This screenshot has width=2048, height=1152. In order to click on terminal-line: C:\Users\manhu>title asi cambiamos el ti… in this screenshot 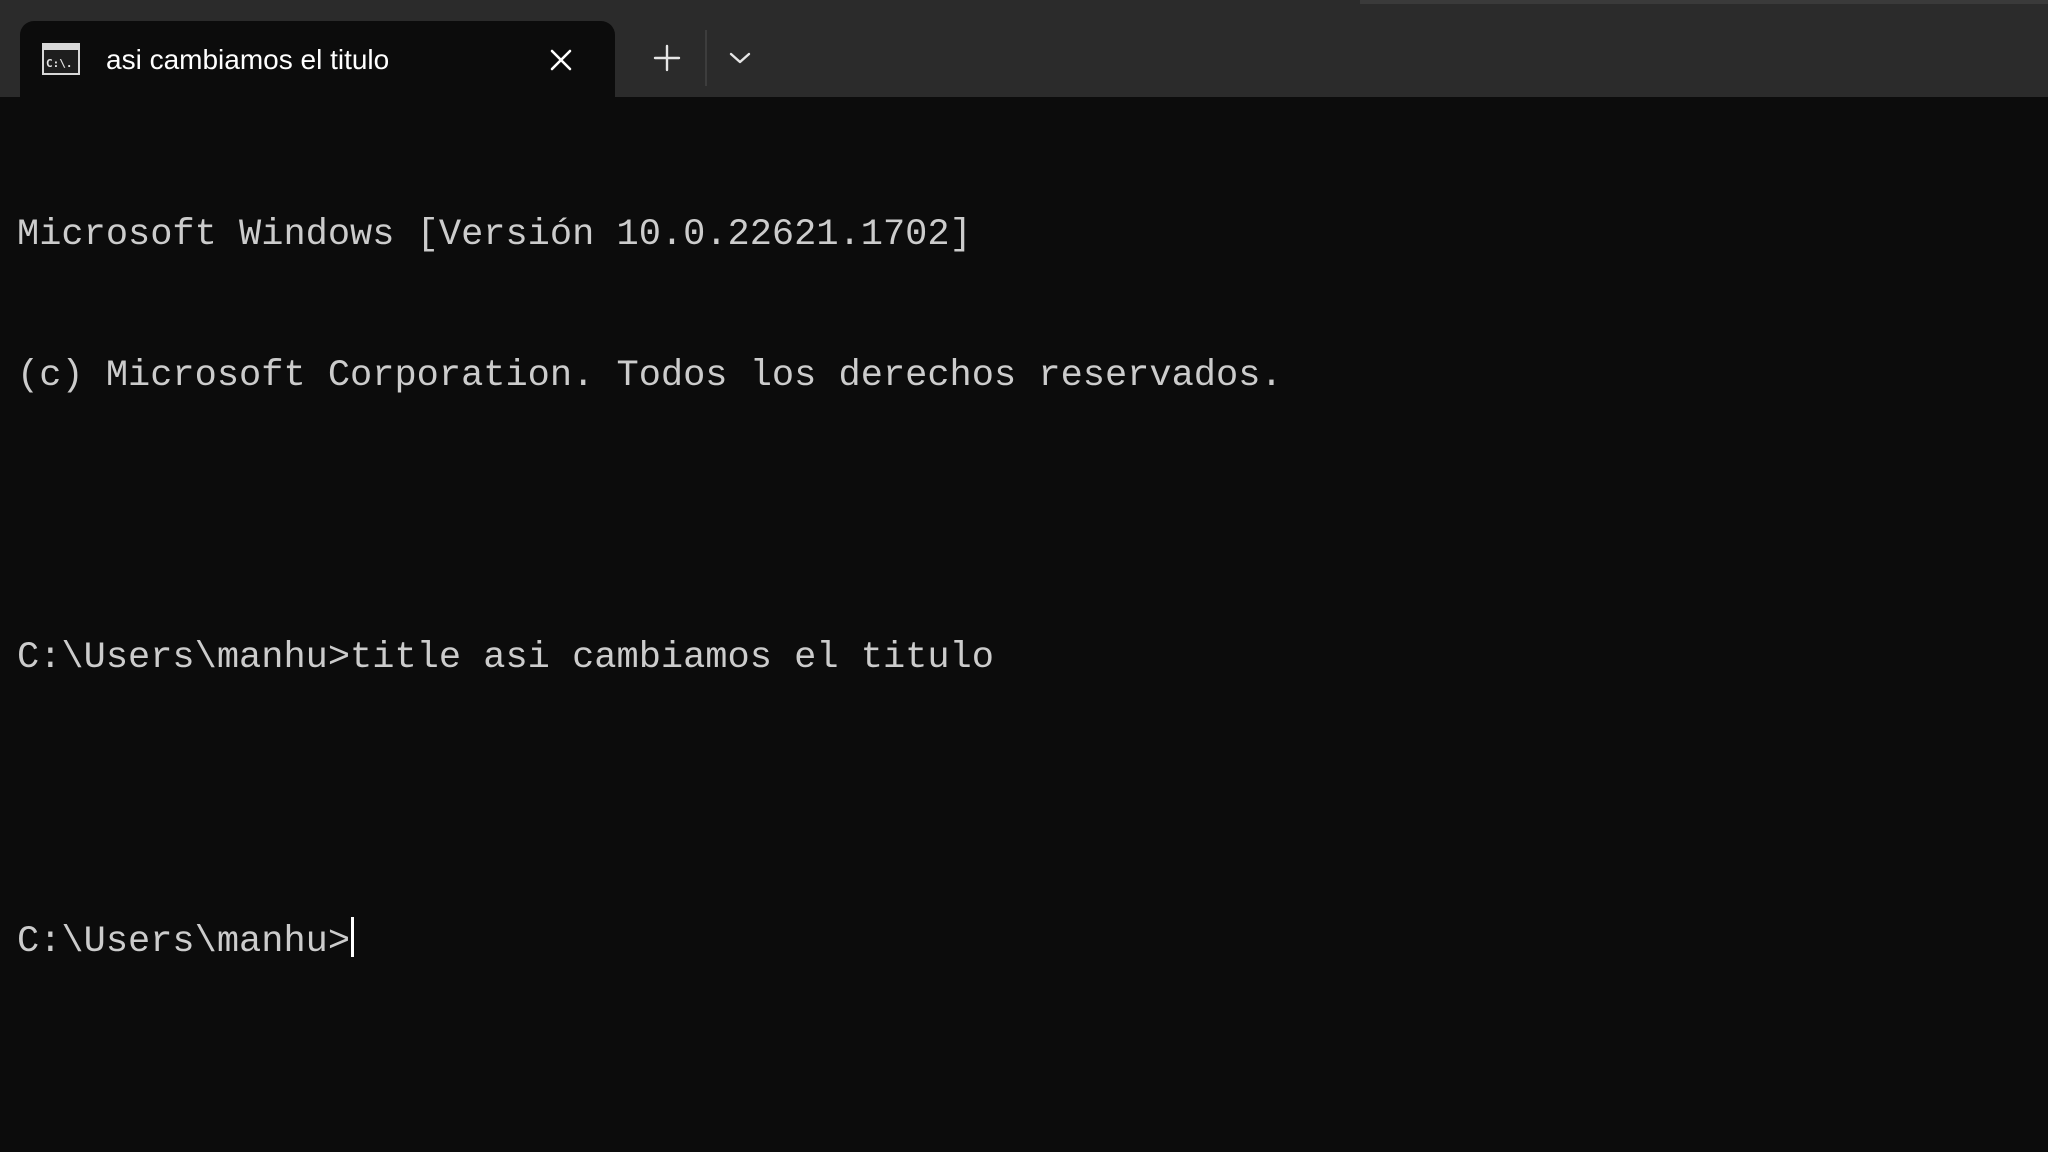, I will do `click(505, 658)`.